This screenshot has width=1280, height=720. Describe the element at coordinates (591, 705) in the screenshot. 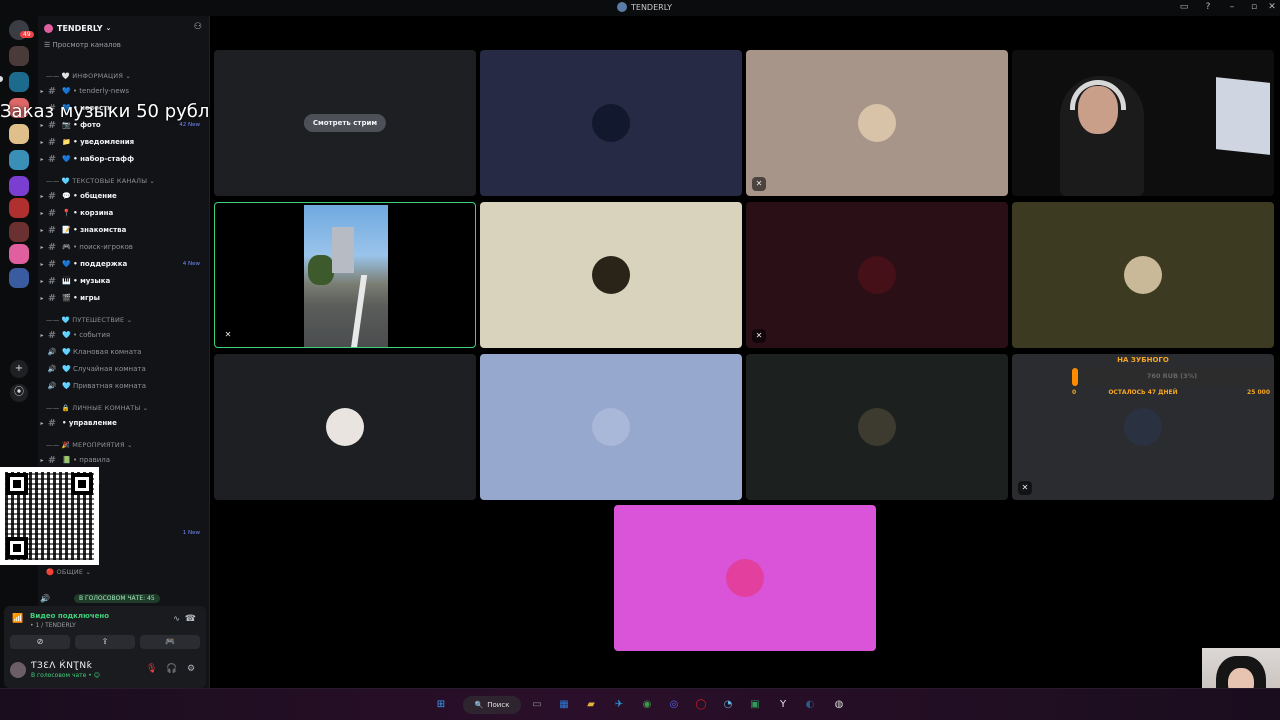

I see `taskbar-app-icon: ▰` at that location.